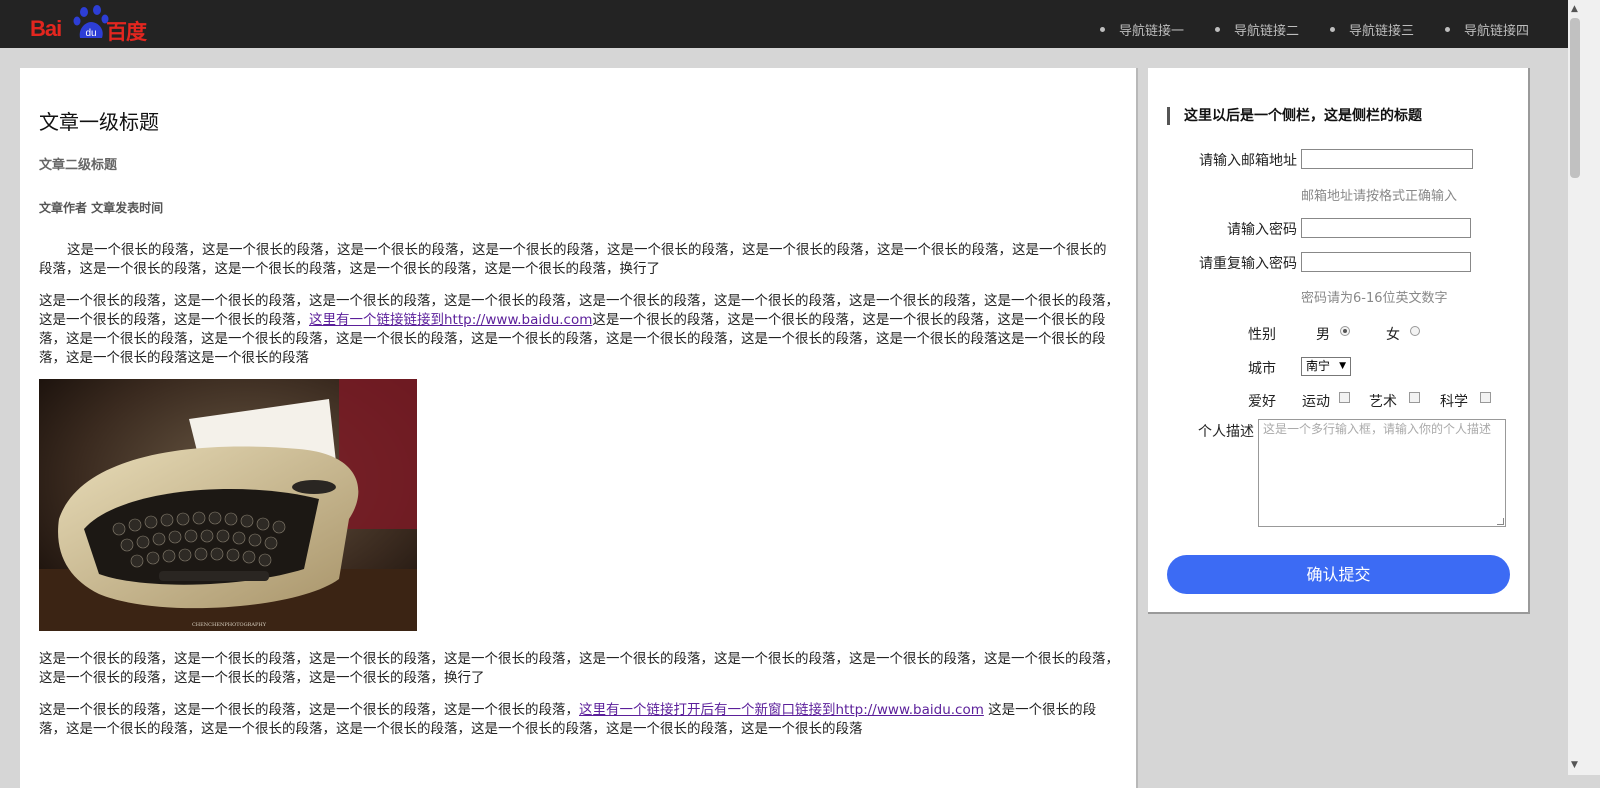 The height and width of the screenshot is (788, 1600). Describe the element at coordinates (1584, 387) in the screenshot. I see `vertical-scrollbar: ▲ ▼` at that location.